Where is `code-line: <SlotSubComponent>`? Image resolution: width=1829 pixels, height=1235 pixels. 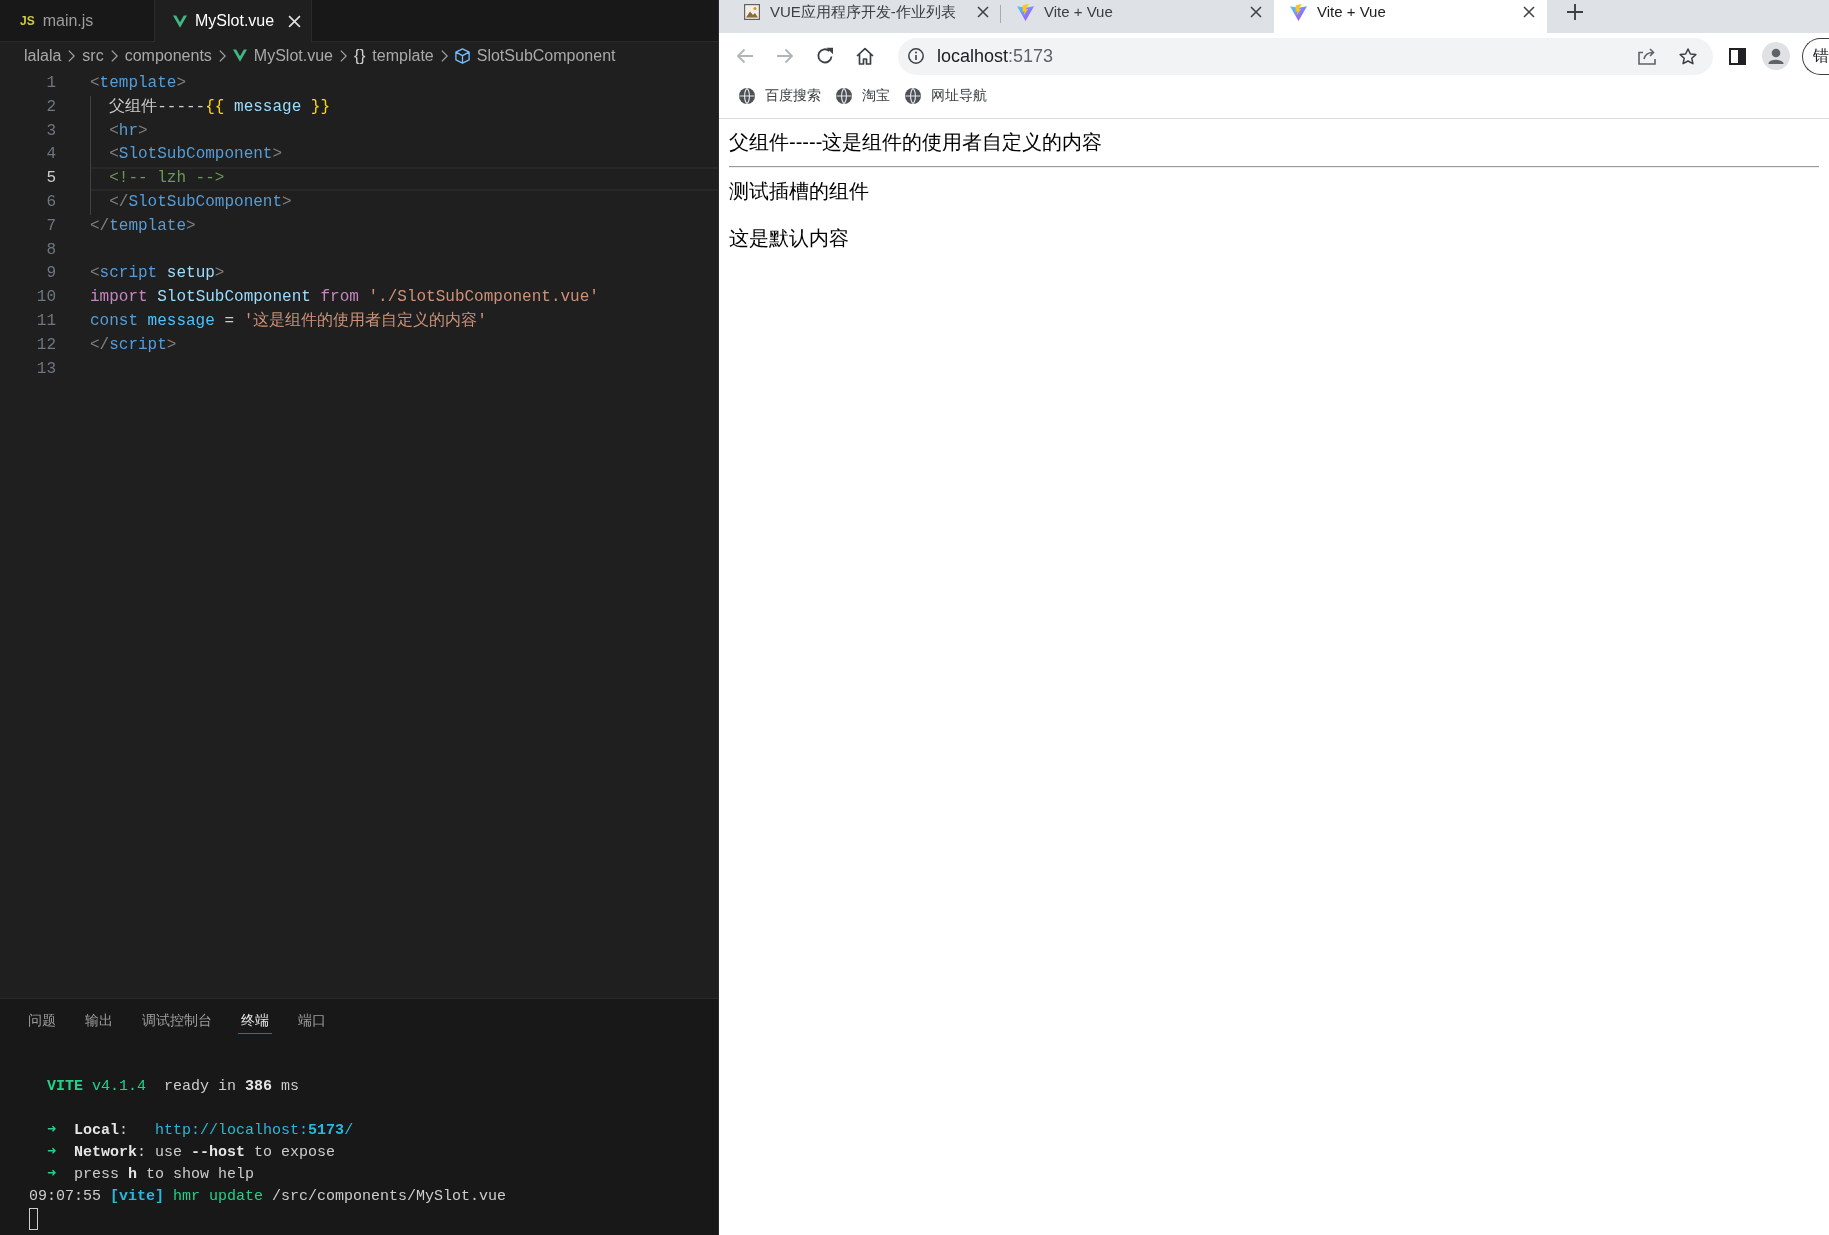 code-line: <SlotSubComponent> is located at coordinates (186, 155).